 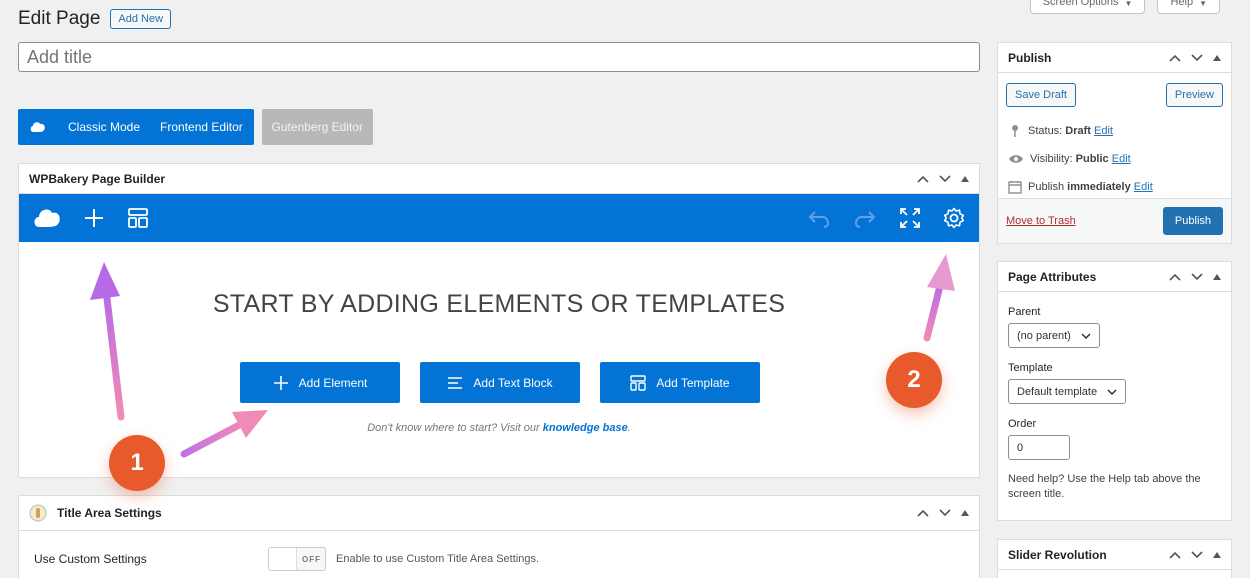 I want to click on title-input, so click(x=499, y=57).